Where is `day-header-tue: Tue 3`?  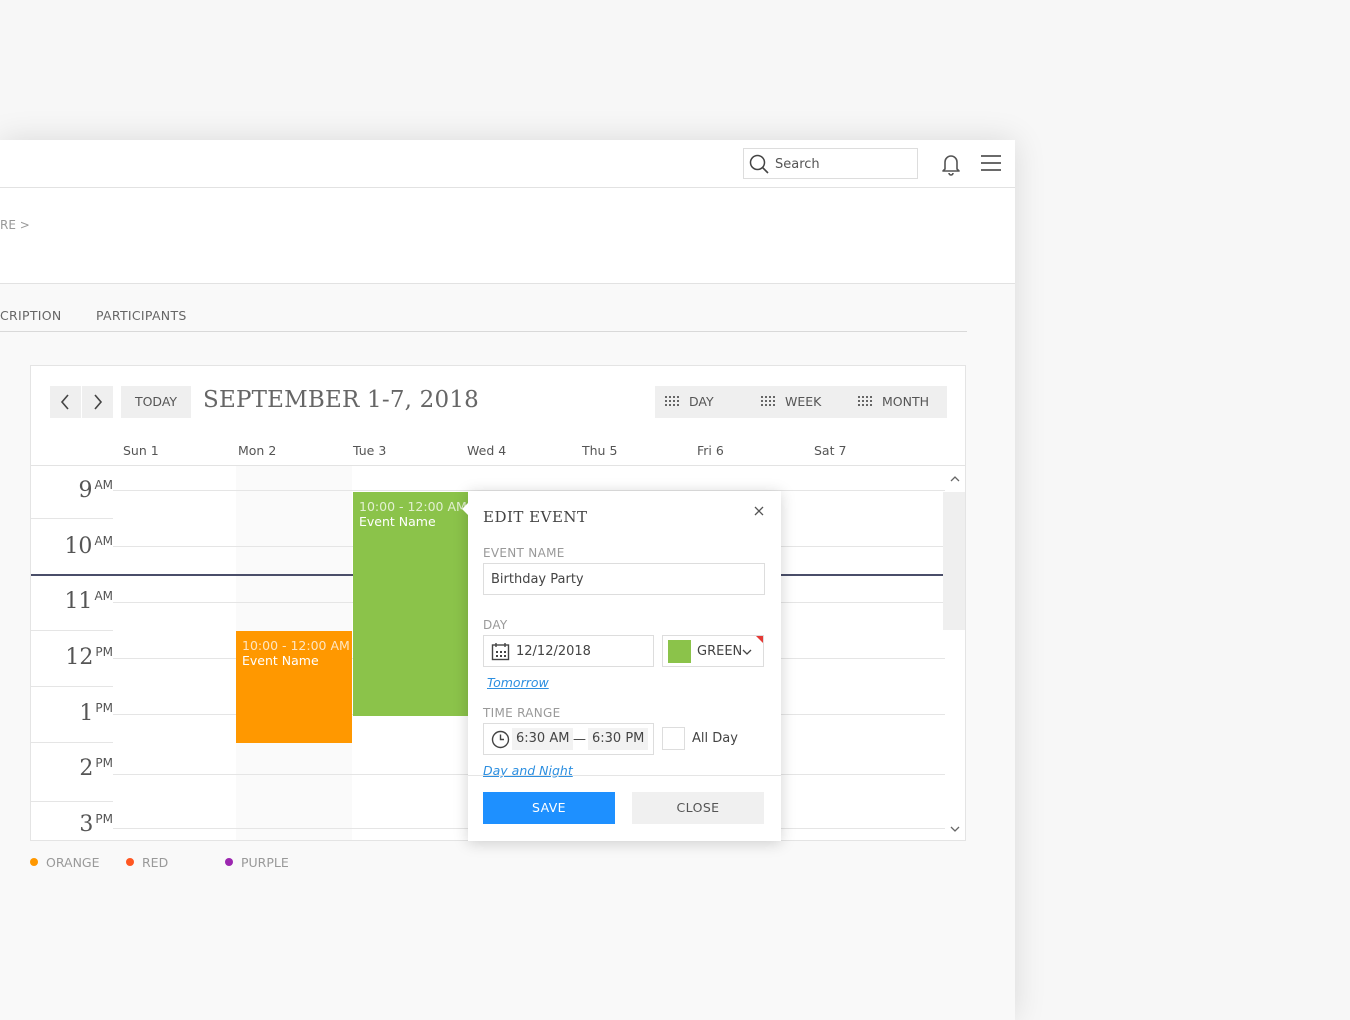
day-header-tue: Tue 3 is located at coordinates (370, 450).